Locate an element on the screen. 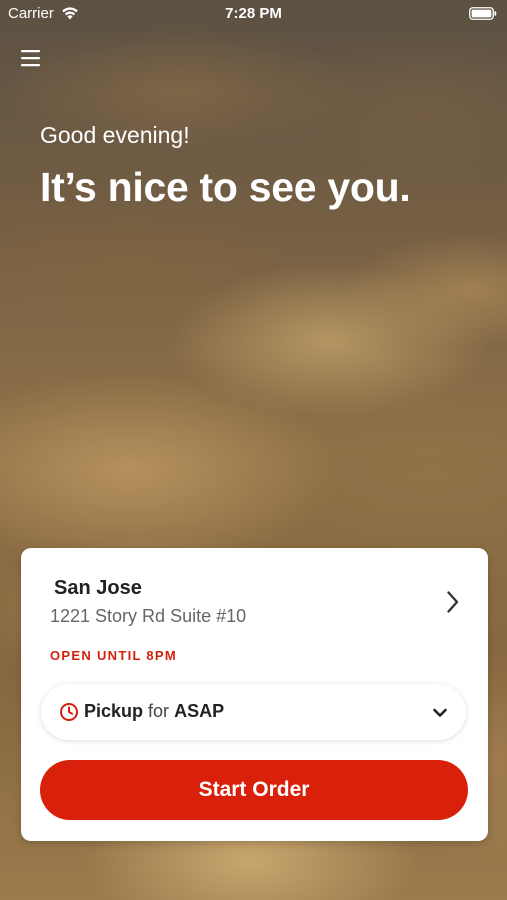  welcome-headline: It’s nice to see you. is located at coordinates (225, 187).